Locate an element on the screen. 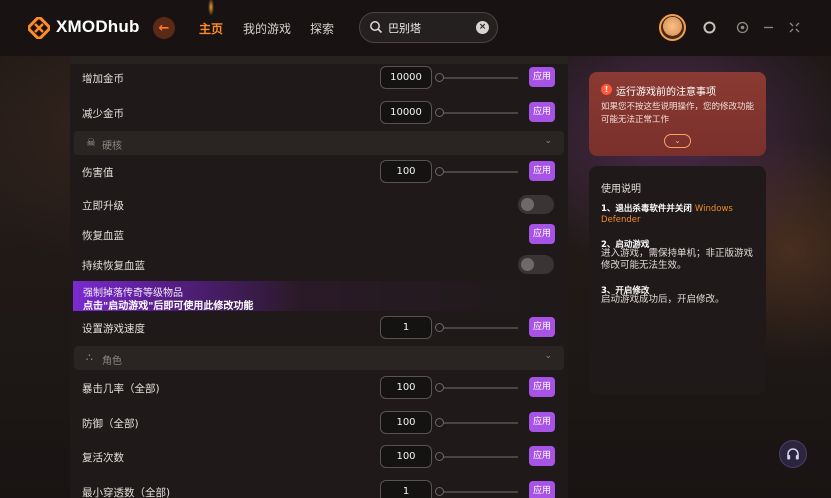 The width and height of the screenshot is (831, 498). notice-text: 如果您不按这些说明操作，您的修改功能可能无法正常工作 is located at coordinates (678, 113).